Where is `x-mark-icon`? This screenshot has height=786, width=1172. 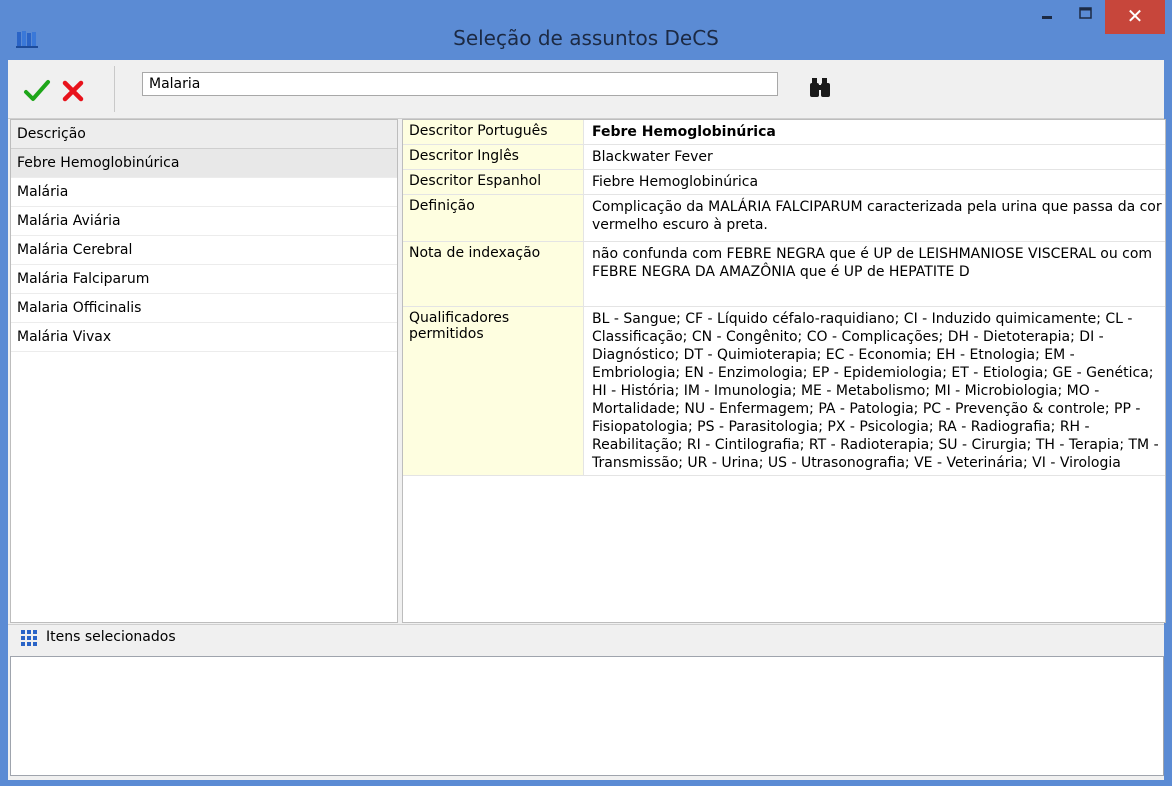 x-mark-icon is located at coordinates (73, 91).